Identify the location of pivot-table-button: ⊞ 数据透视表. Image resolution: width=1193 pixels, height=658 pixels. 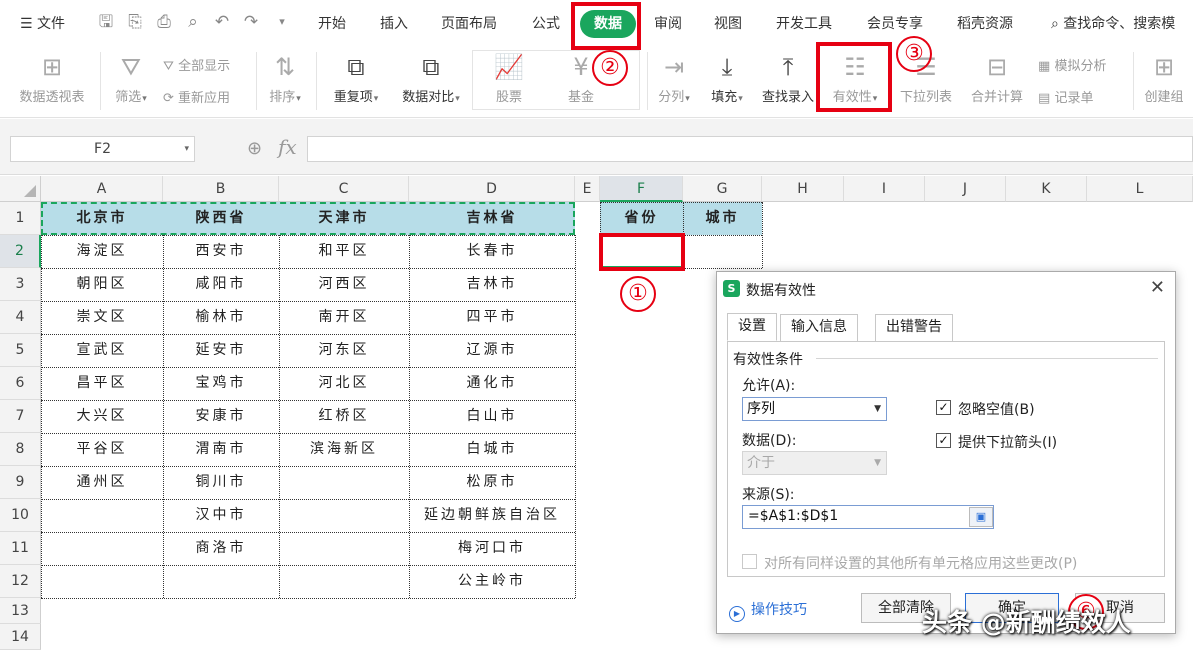
(52, 78).